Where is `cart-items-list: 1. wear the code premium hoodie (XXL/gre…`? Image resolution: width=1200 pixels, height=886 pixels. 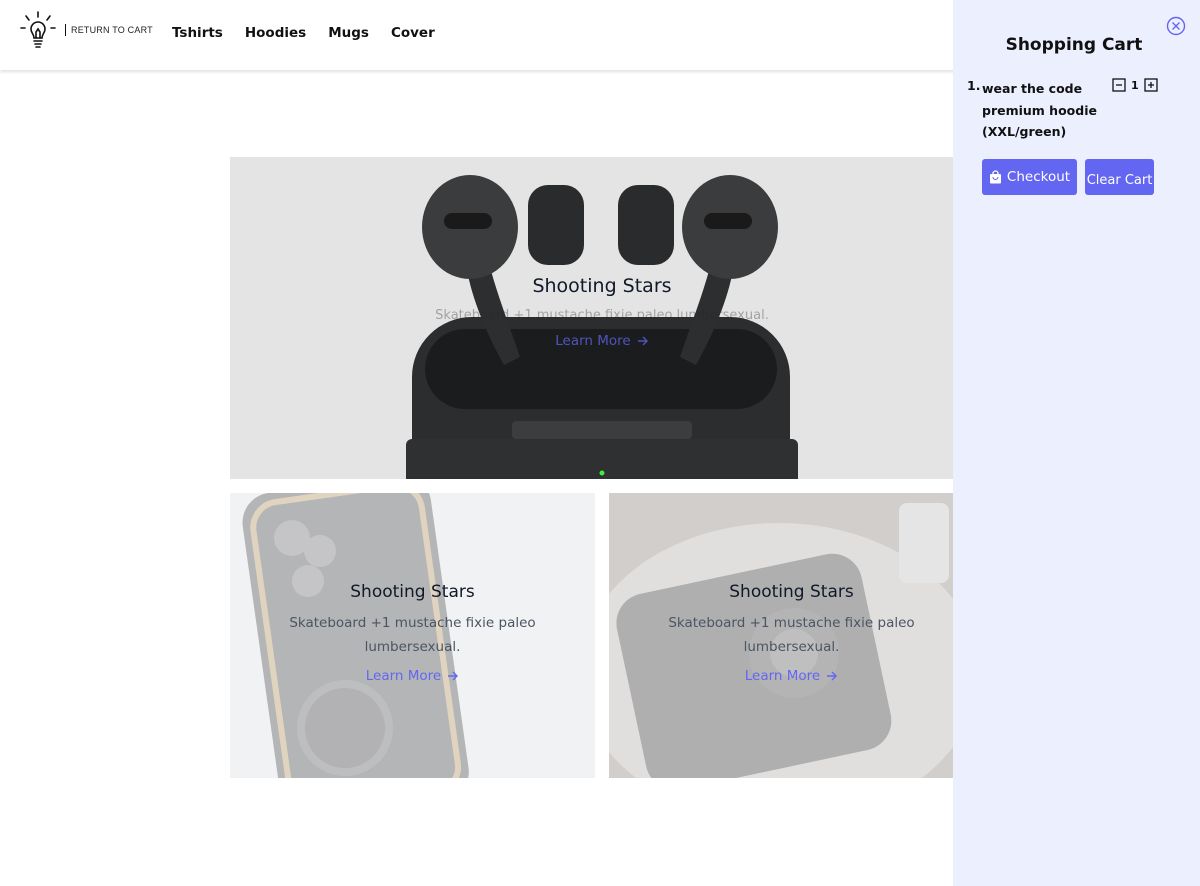
cart-items-list: 1. wear the code premium hoodie (XXL/gre… is located at coordinates (1067, 113).